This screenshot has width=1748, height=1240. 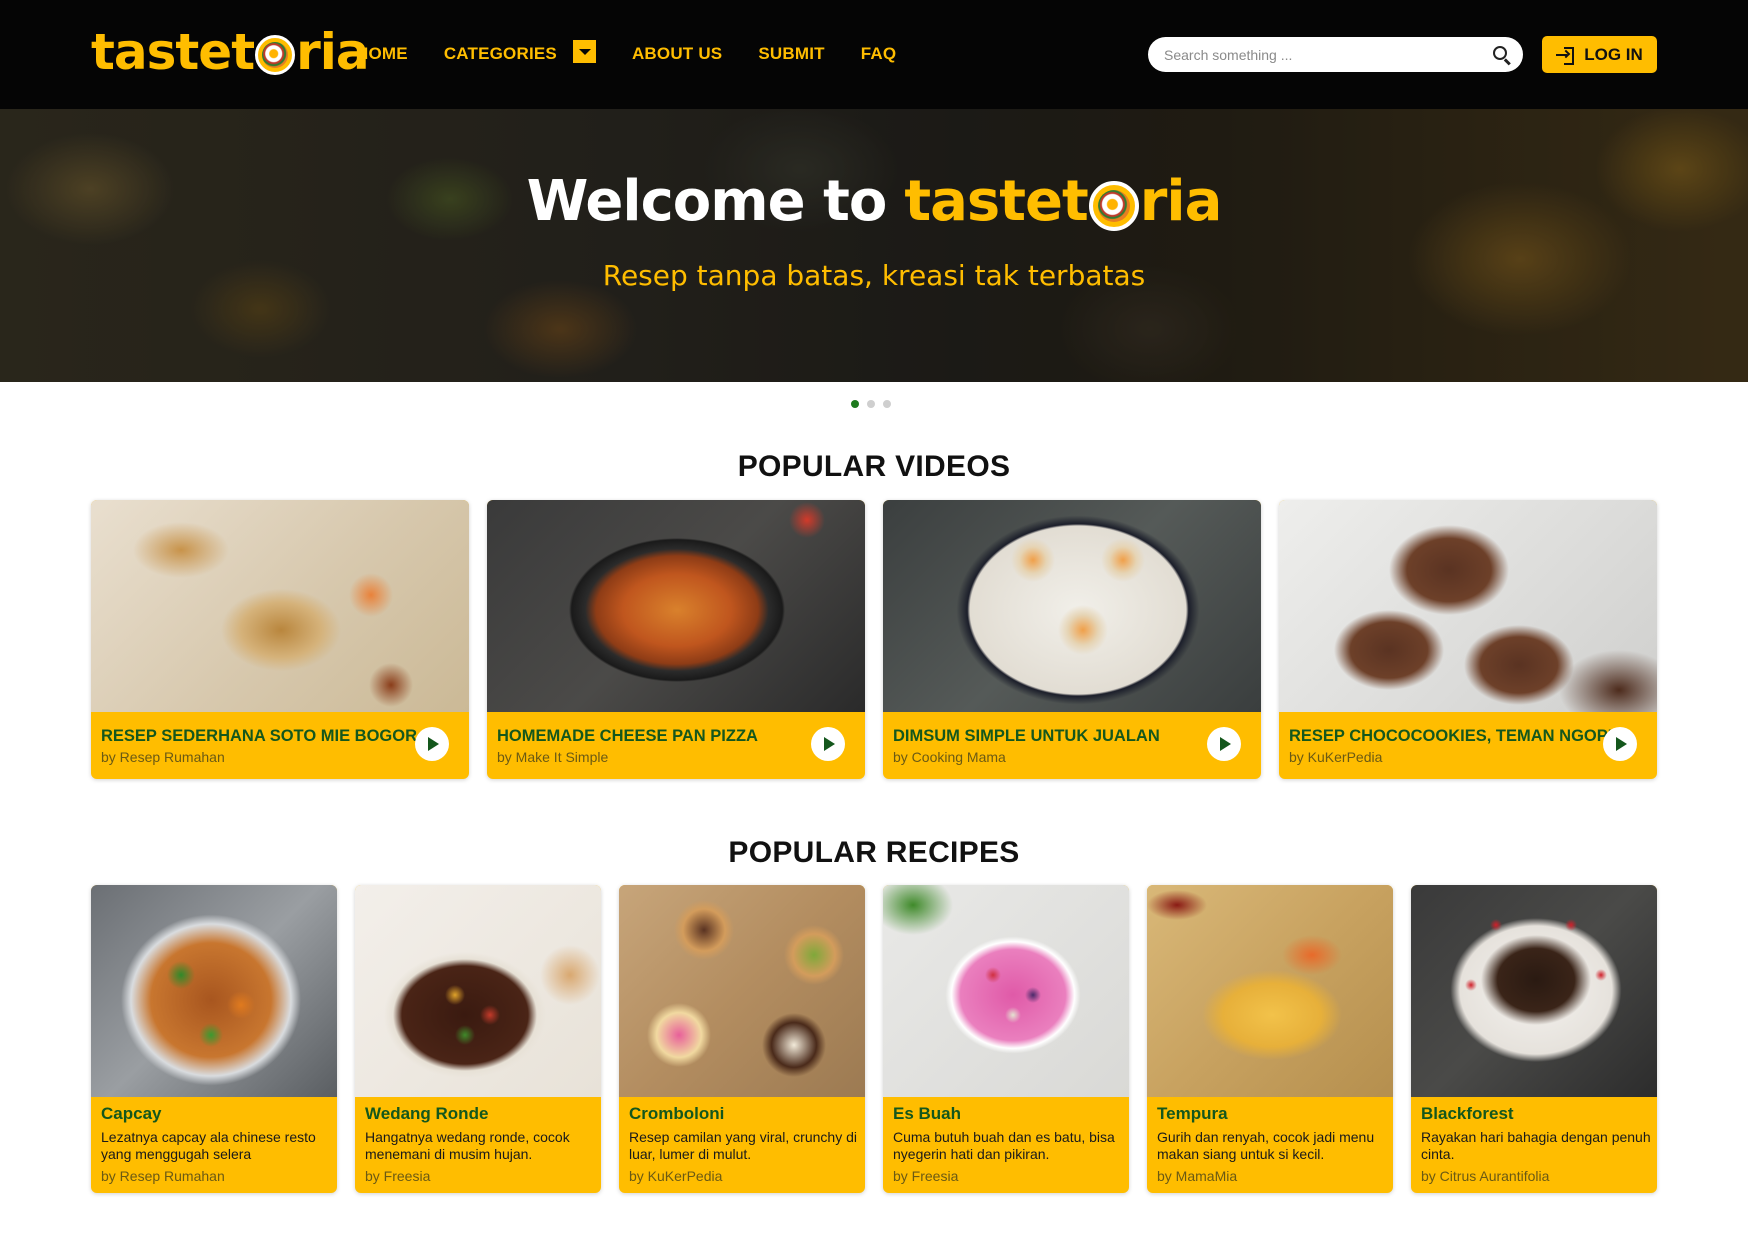 What do you see at coordinates (163, 757) in the screenshot?
I see `video-author: by Resep Rumahan` at bounding box center [163, 757].